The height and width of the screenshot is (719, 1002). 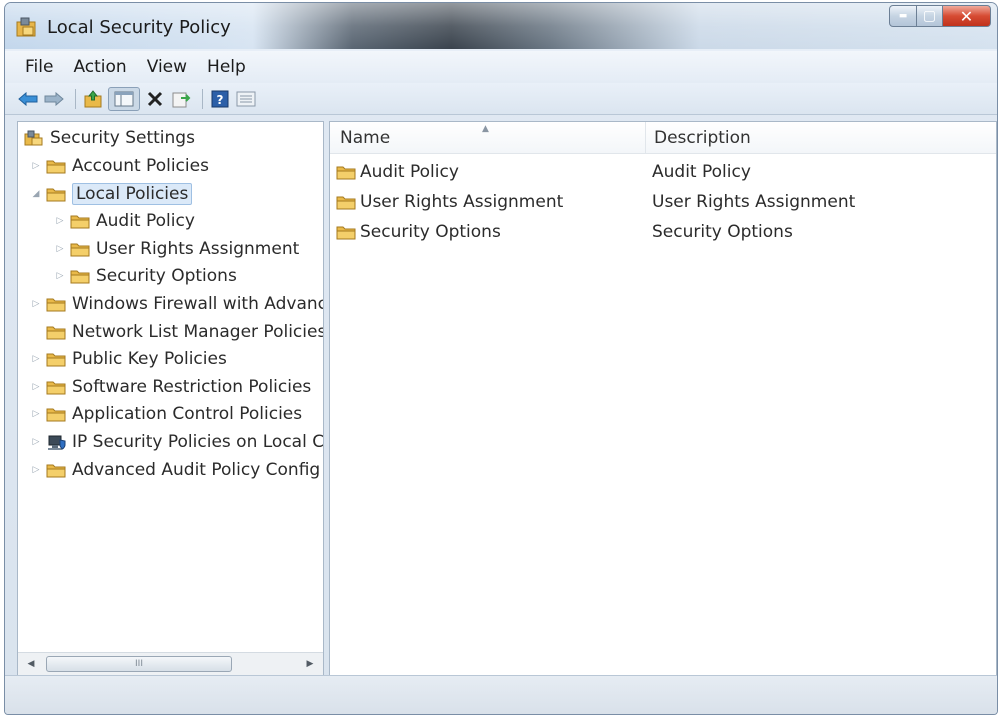 I want to click on up-one-level-button, so click(x=93, y=99).